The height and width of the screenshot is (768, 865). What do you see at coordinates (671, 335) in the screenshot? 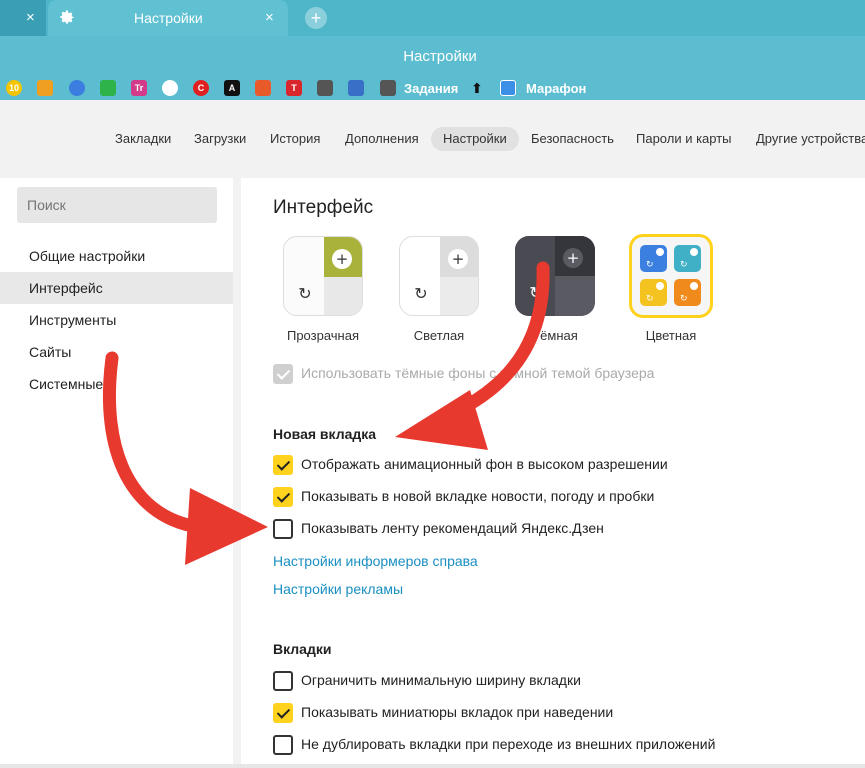
I see `theme-label: Цветная` at bounding box center [671, 335].